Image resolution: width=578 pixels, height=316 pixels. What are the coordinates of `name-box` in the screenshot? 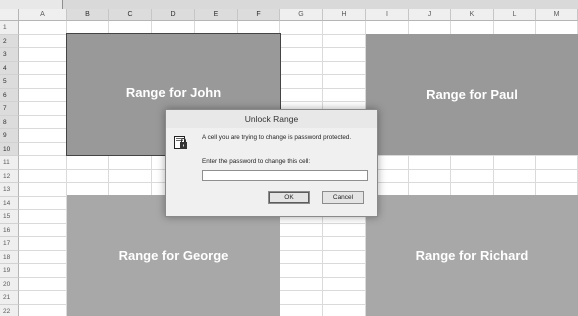 It's located at (31, 4).